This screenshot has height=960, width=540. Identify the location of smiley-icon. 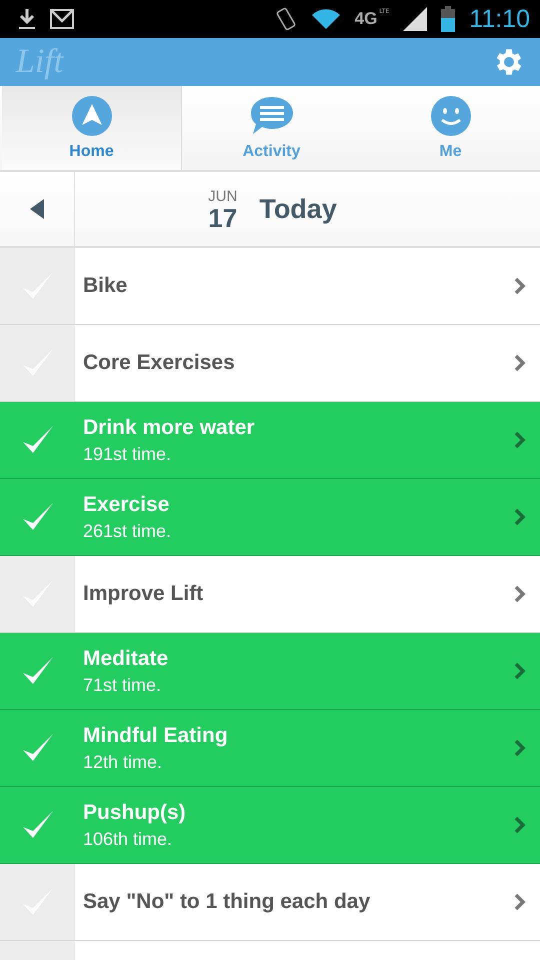
(451, 116).